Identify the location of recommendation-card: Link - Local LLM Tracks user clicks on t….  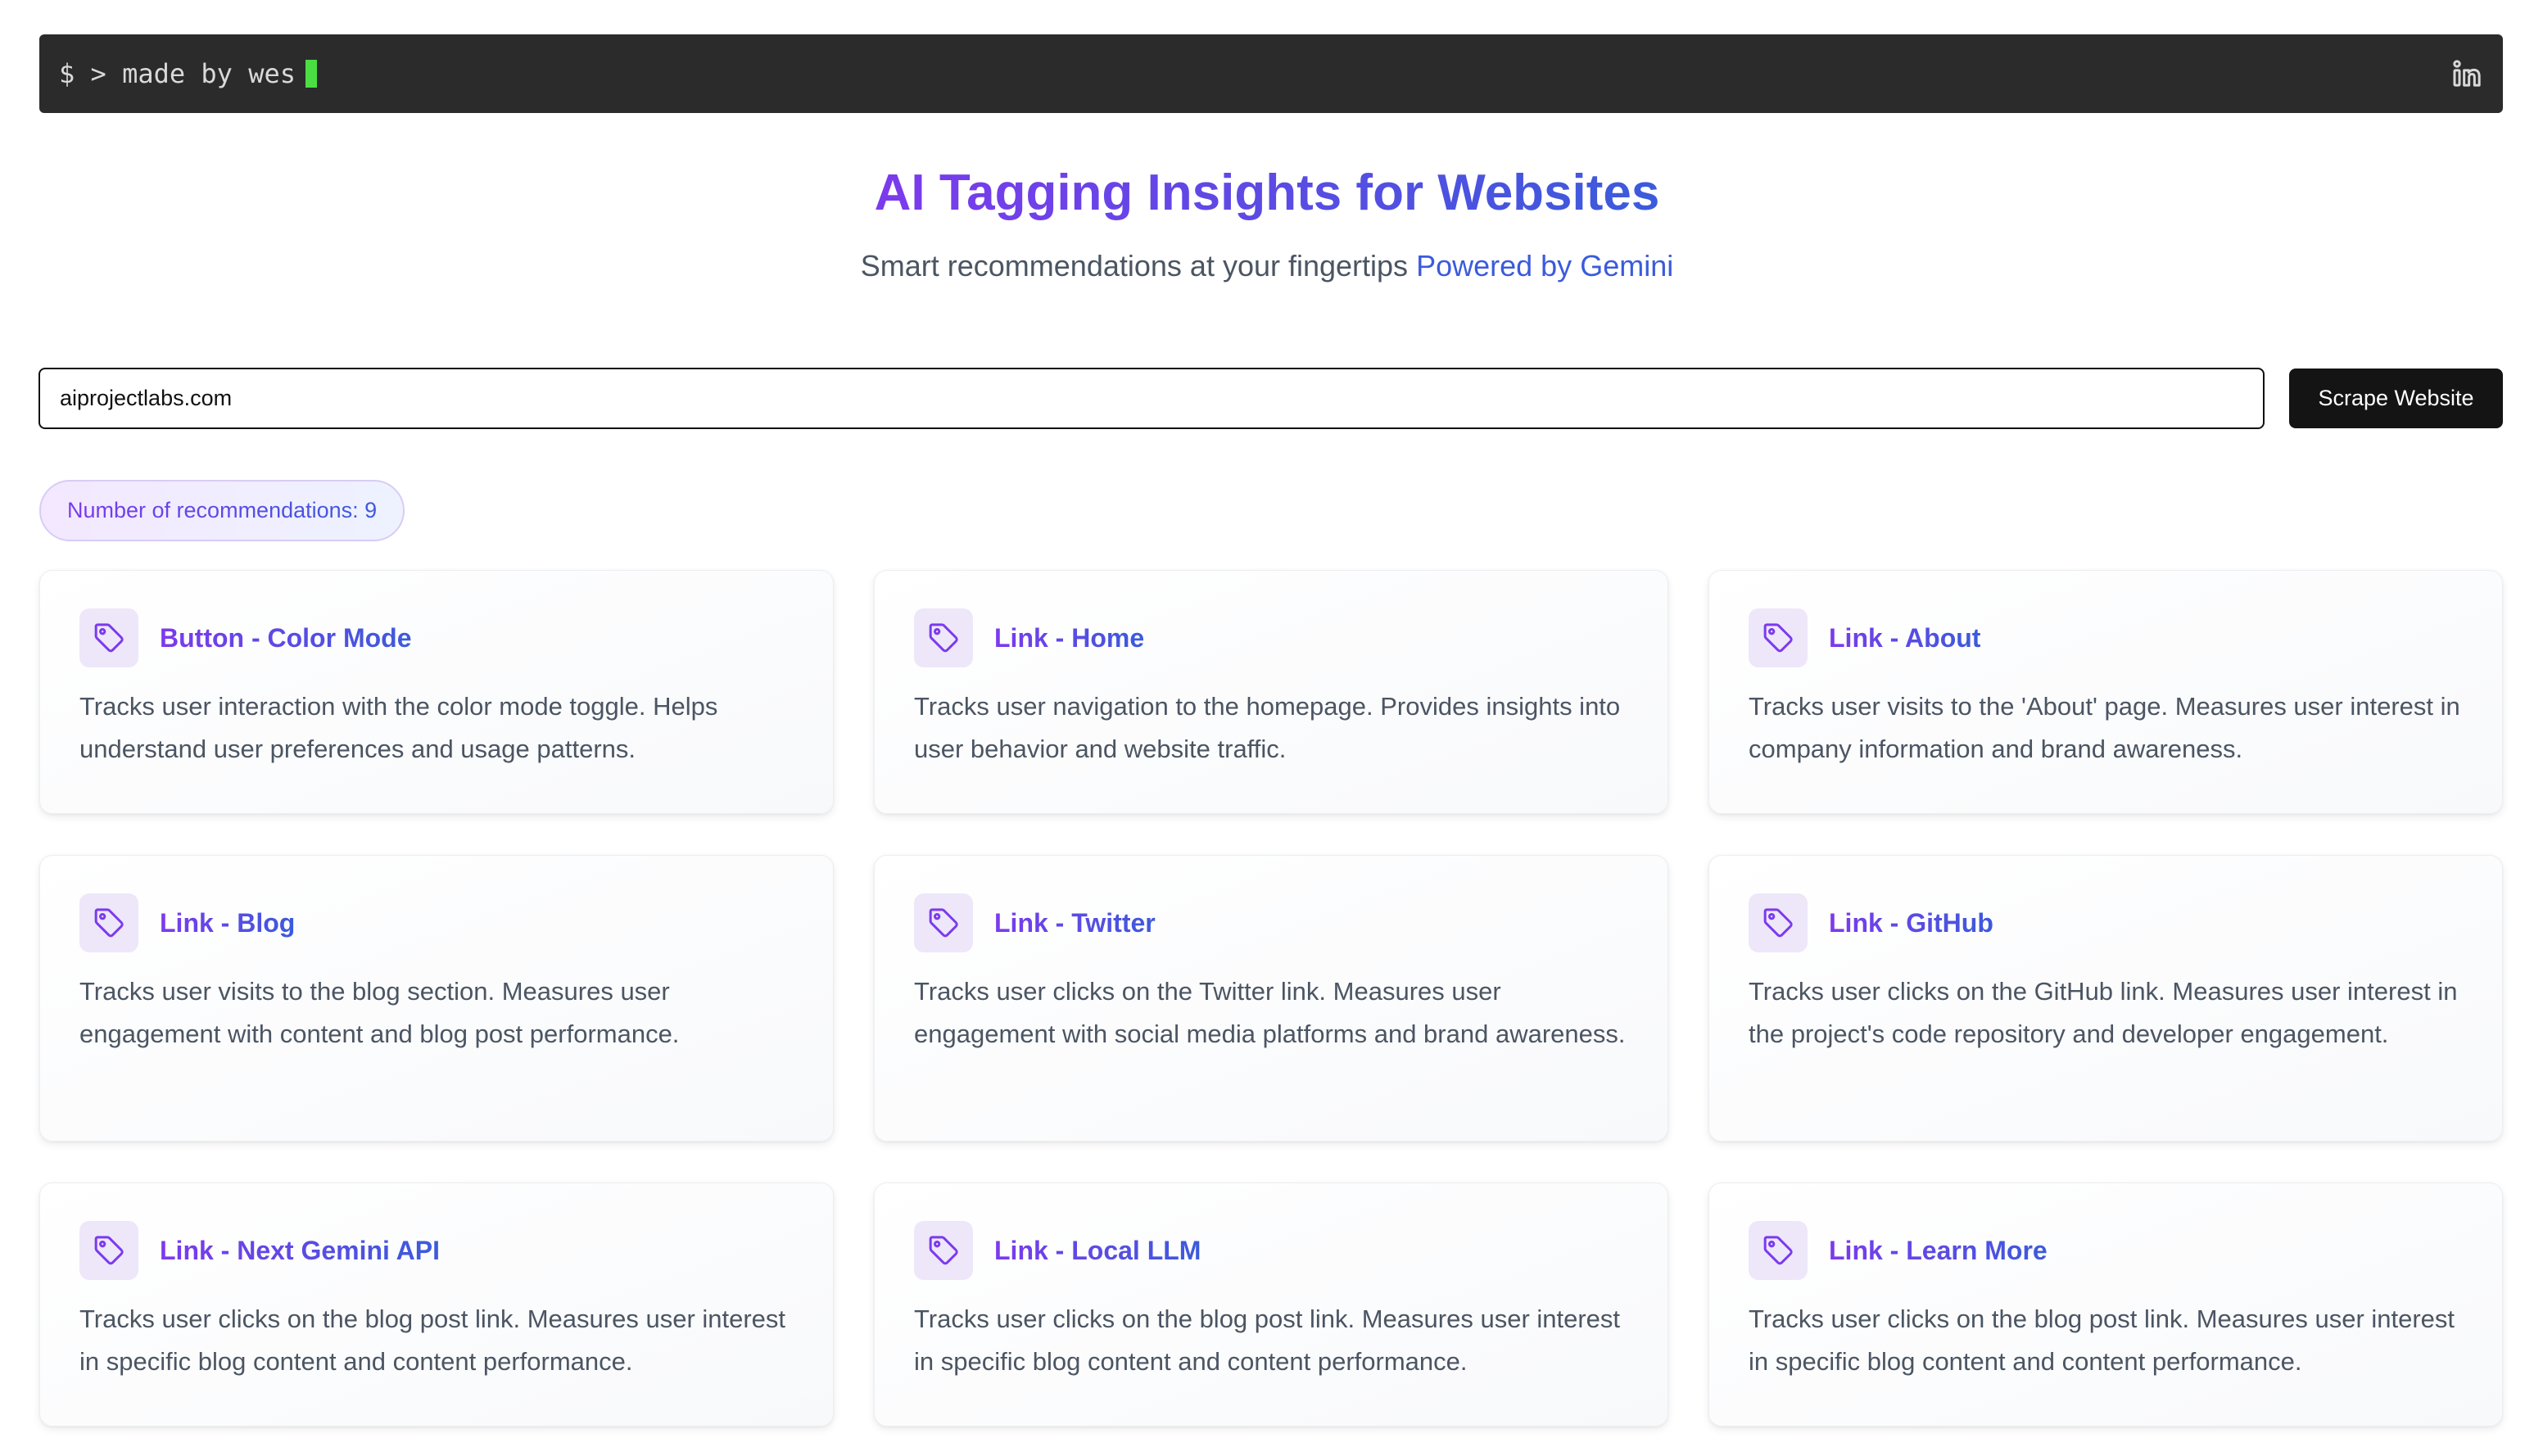
(1271, 1304).